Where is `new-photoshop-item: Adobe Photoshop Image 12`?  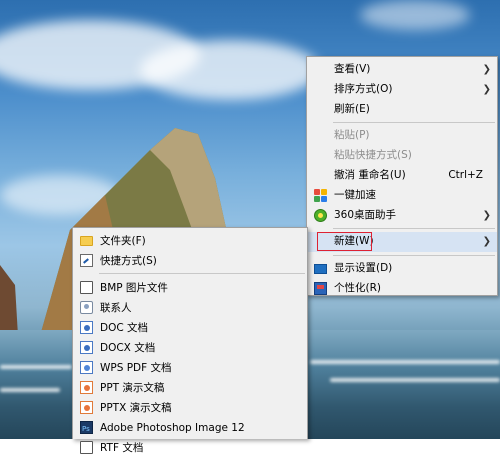 new-photoshop-item: Adobe Photoshop Image 12 is located at coordinates (190, 428).